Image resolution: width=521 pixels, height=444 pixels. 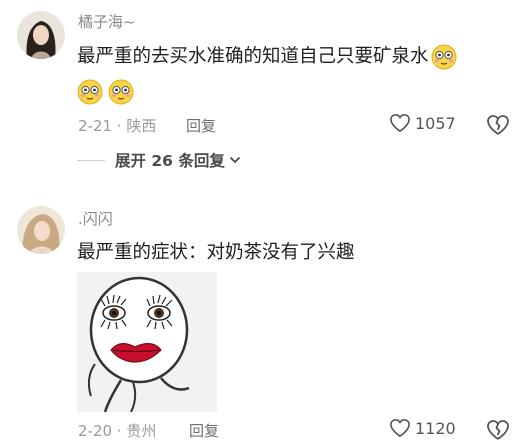 I want to click on comment-date-location: 2-20 · 贵州, so click(x=117, y=431).